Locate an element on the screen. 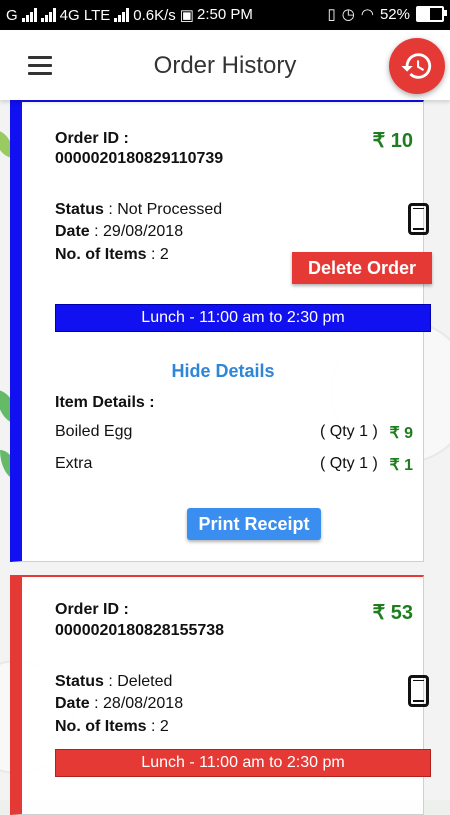  time-slot-banner: Lunch - 11:00 am to 2:30 pm is located at coordinates (243, 318).